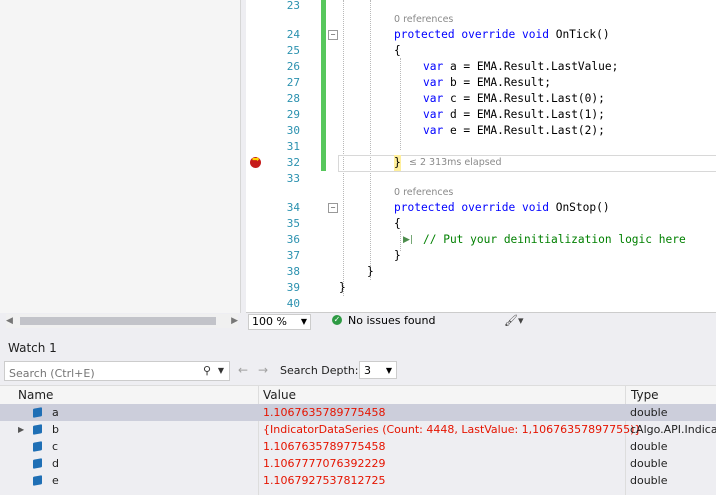  What do you see at coordinates (279, 395) in the screenshot?
I see `column-header-value: Value` at bounding box center [279, 395].